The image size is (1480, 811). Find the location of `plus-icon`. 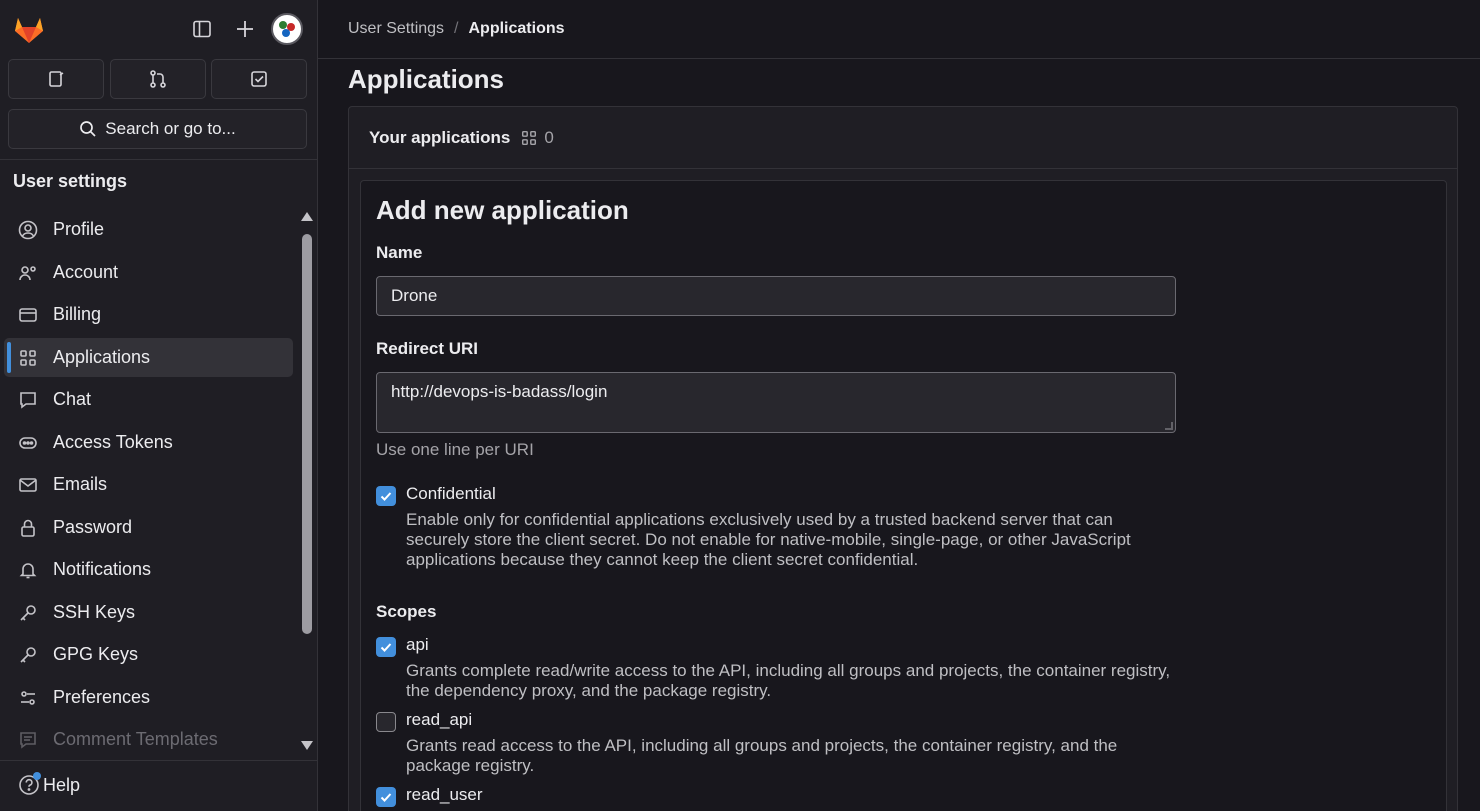

plus-icon is located at coordinates (245, 29).